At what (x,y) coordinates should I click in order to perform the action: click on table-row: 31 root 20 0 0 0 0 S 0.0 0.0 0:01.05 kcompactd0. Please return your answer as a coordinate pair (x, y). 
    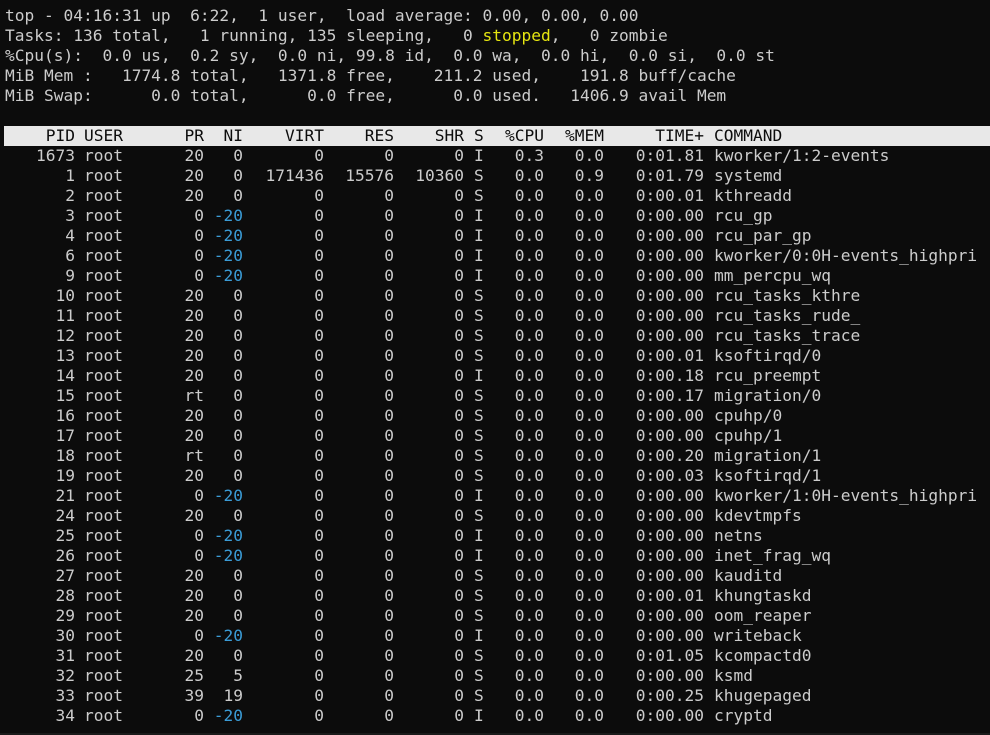
    Looking at the image, I should click on (495, 656).